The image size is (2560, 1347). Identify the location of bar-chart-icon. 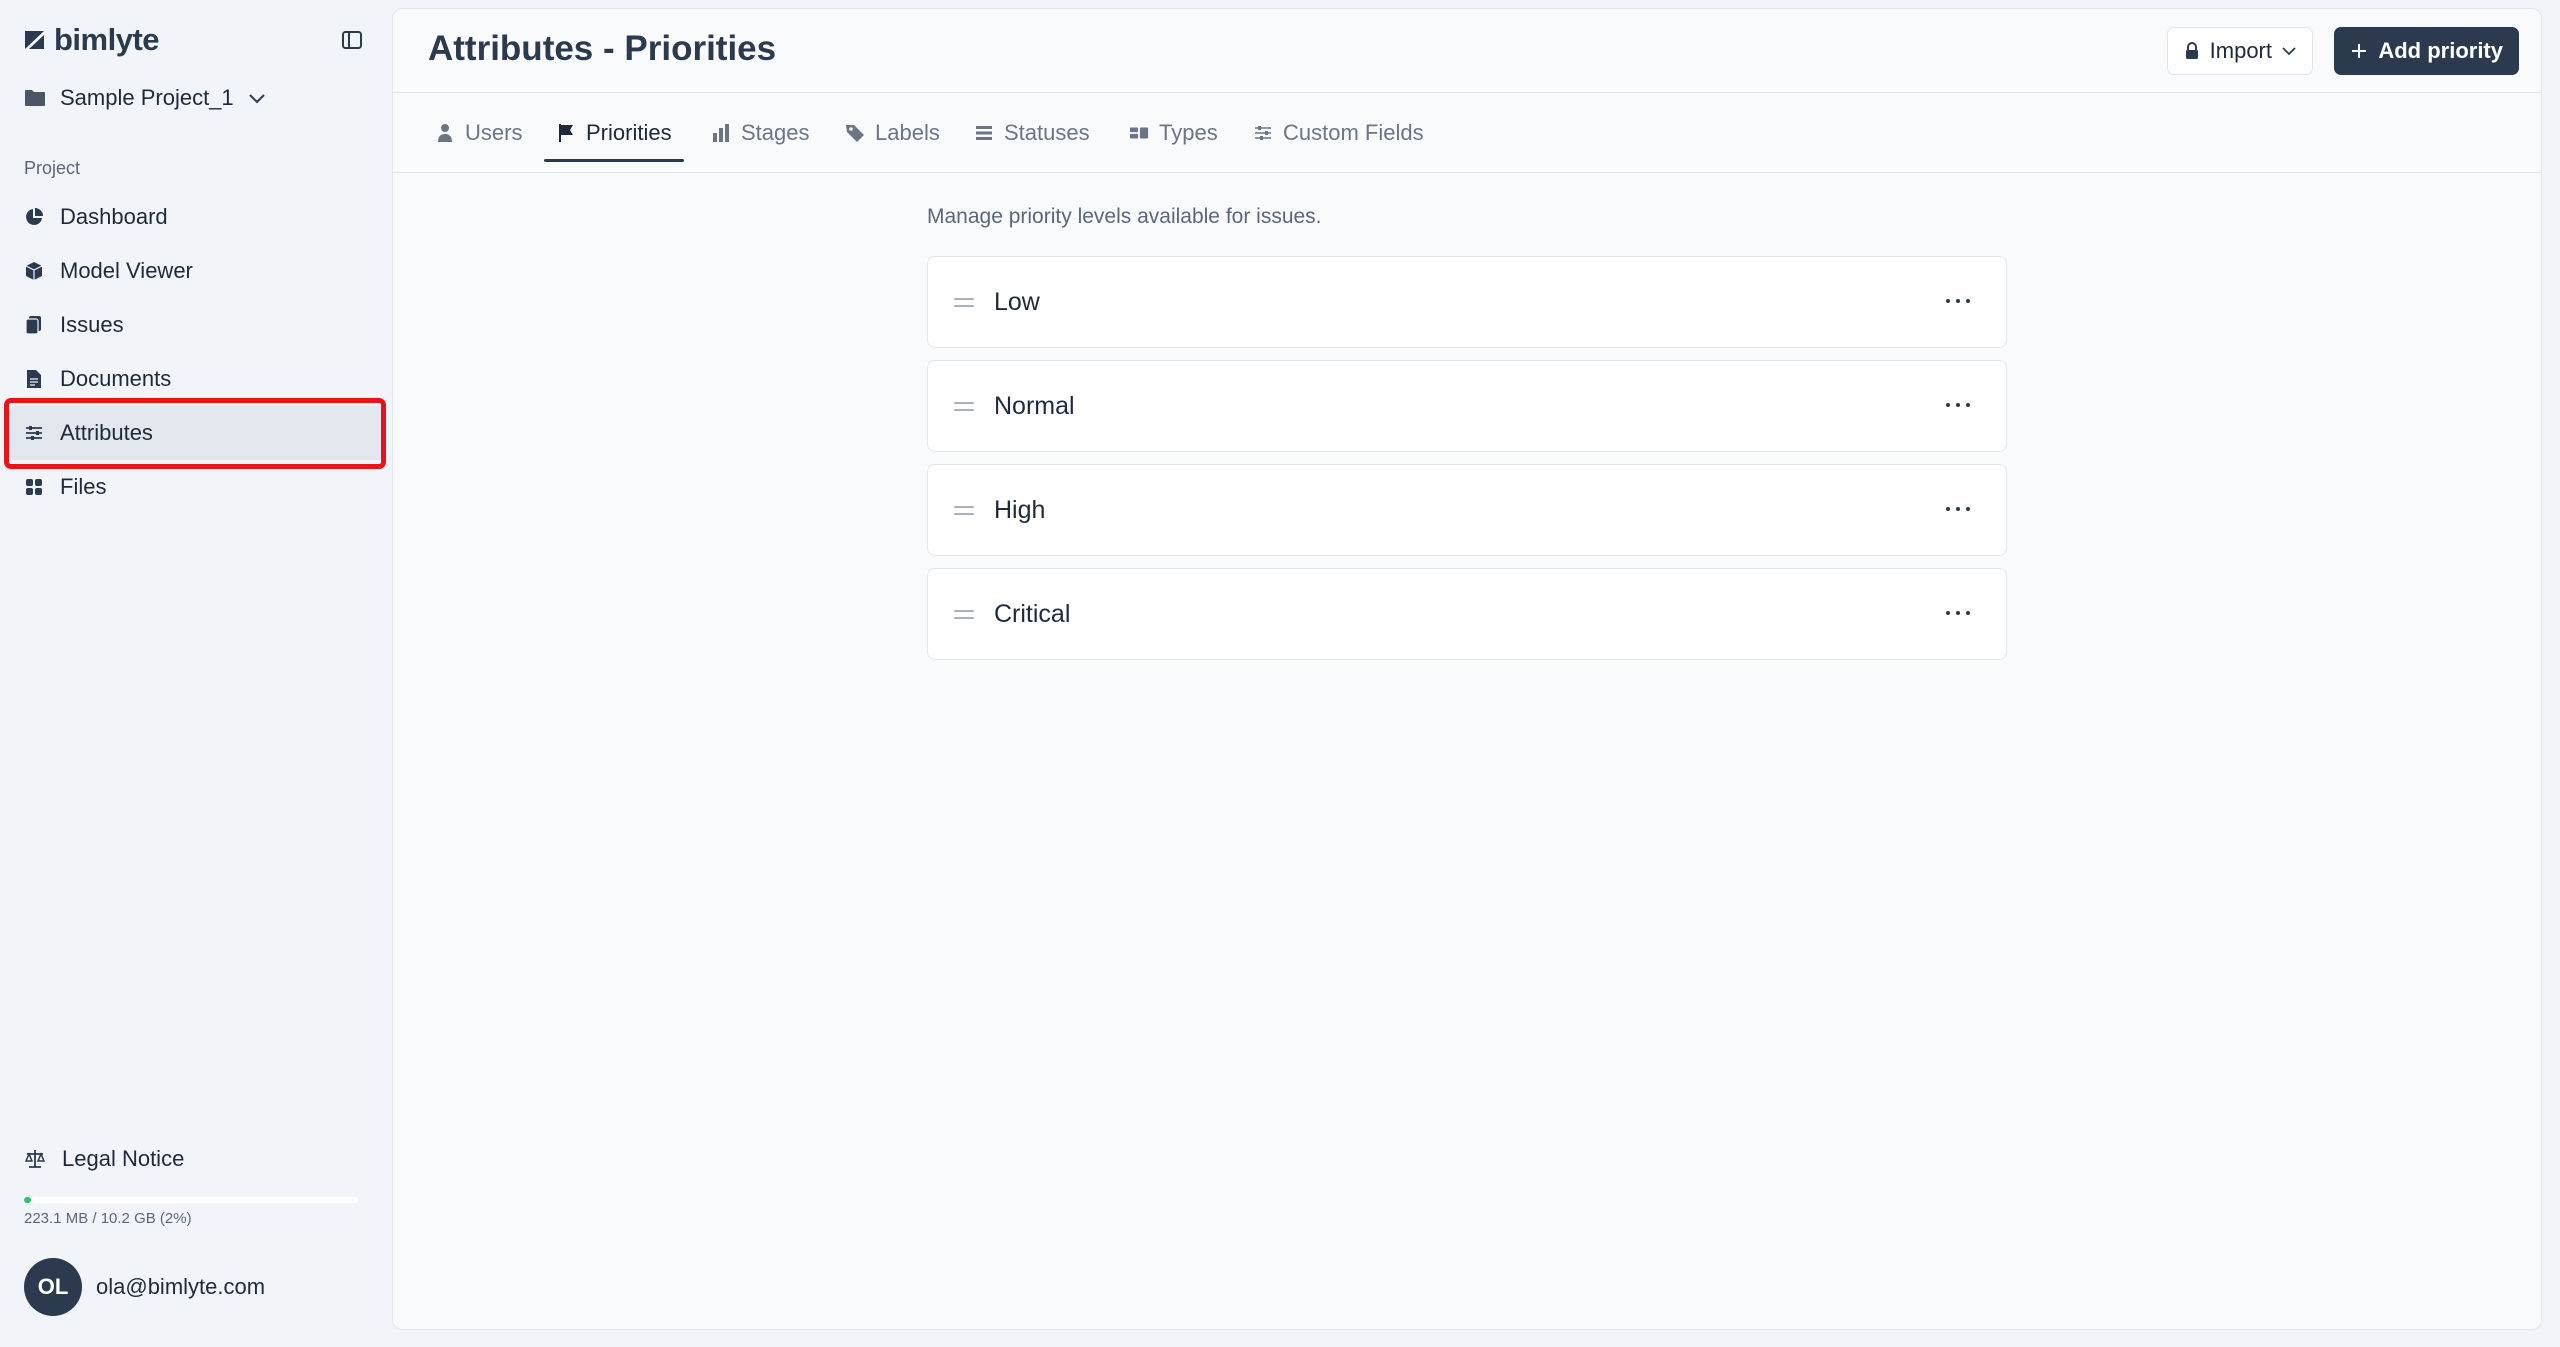
(721, 133).